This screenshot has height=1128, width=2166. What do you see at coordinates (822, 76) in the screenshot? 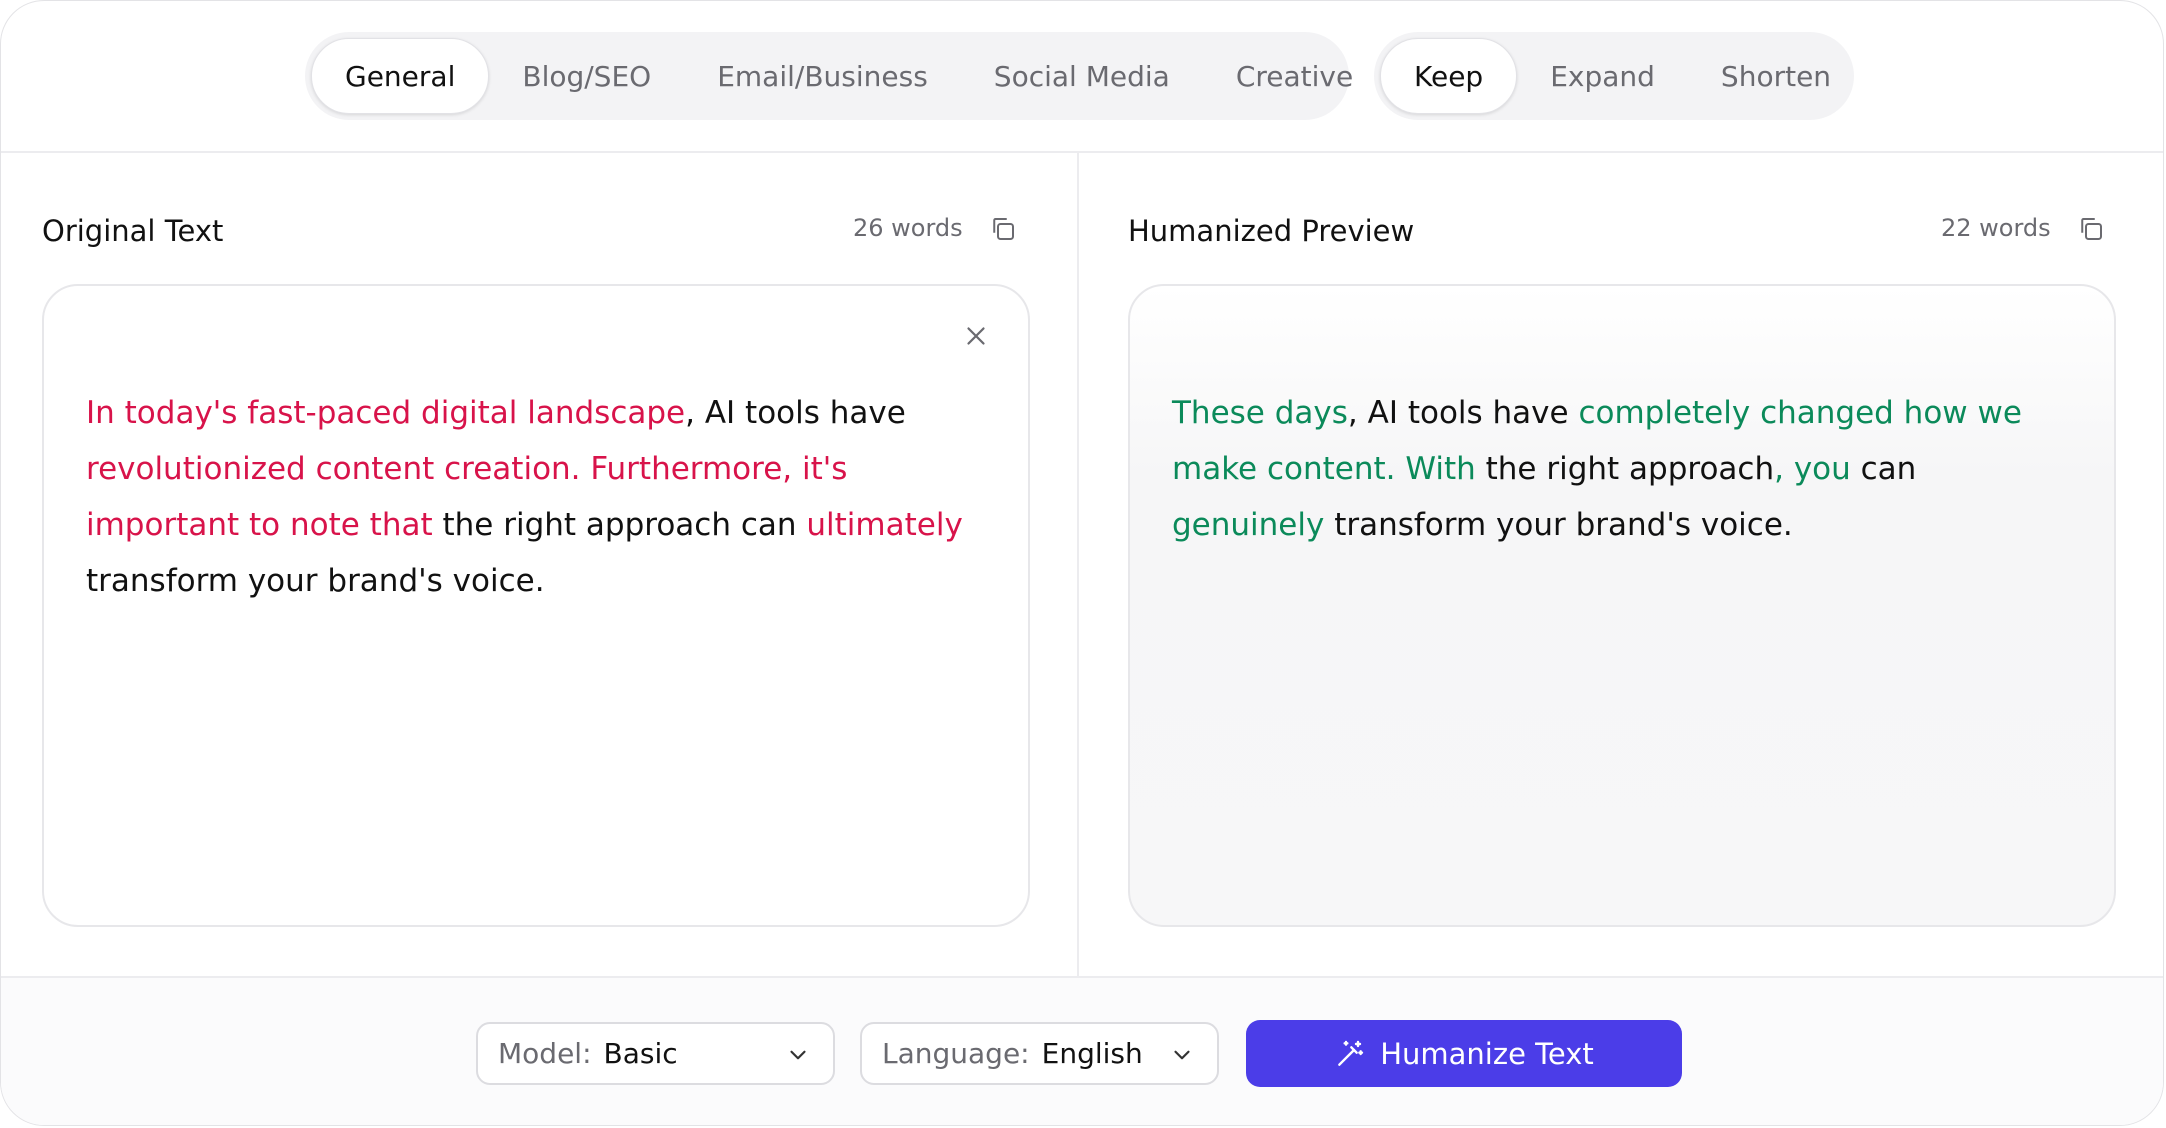
I see `tab-email-business: Email/Business` at bounding box center [822, 76].